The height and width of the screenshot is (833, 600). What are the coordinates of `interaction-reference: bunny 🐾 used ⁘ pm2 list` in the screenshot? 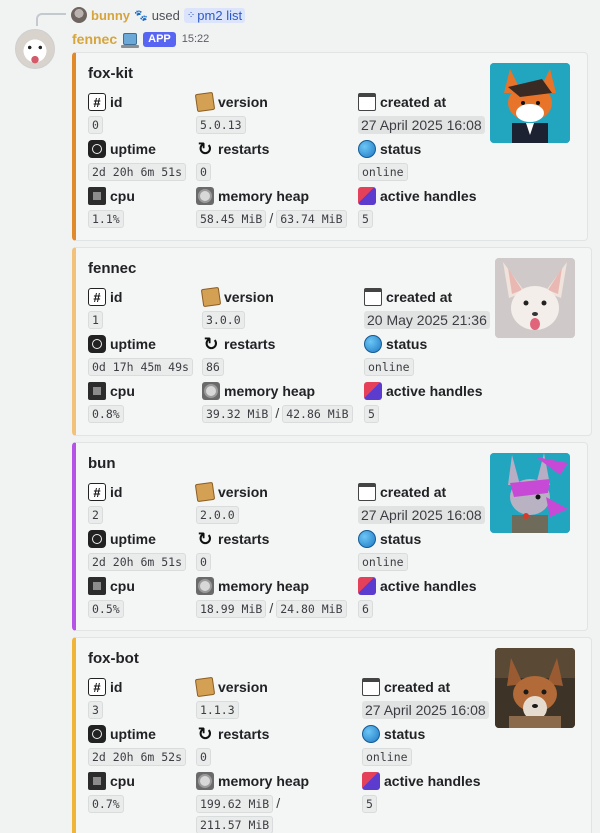 It's located at (158, 15).